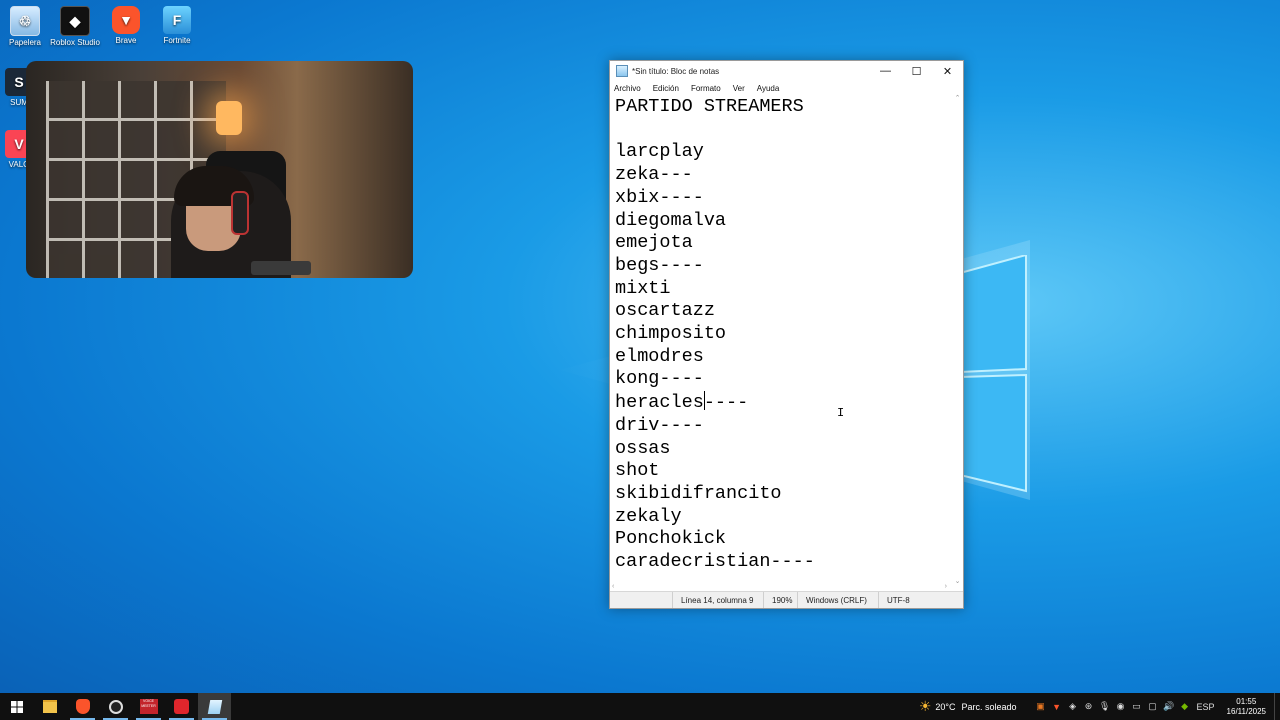  Describe the element at coordinates (841, 413) in the screenshot. I see `text-cursor-ibeam-icon: I` at that location.